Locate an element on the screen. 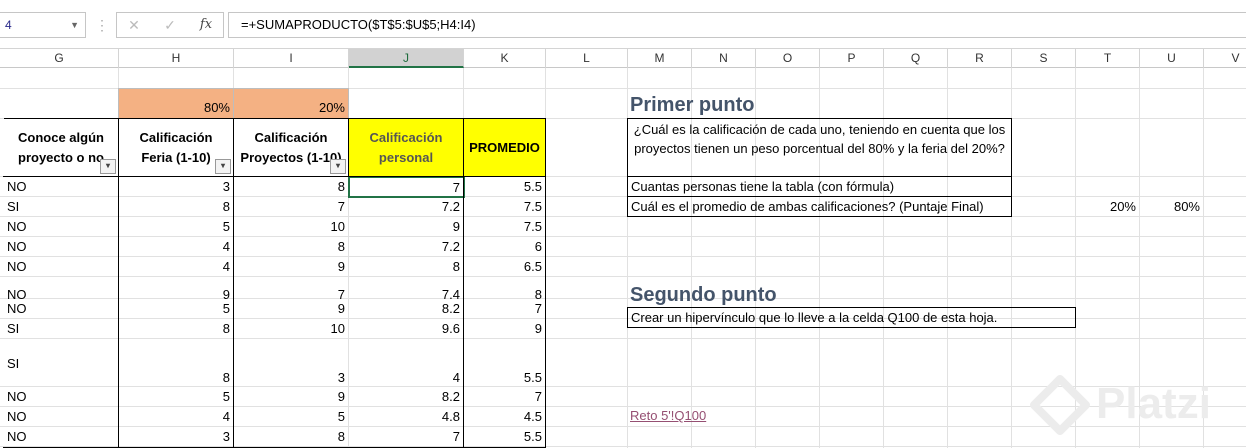 This screenshot has height=448, width=1246. cell-proyectos: 3 is located at coordinates (290, 363).